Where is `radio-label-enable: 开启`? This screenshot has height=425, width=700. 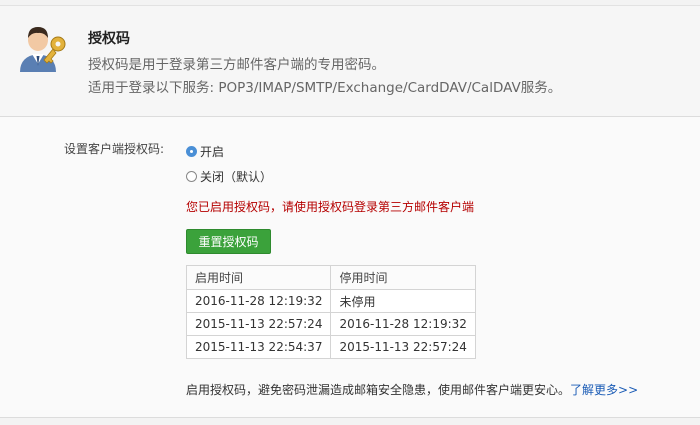 radio-label-enable: 开启 is located at coordinates (212, 152).